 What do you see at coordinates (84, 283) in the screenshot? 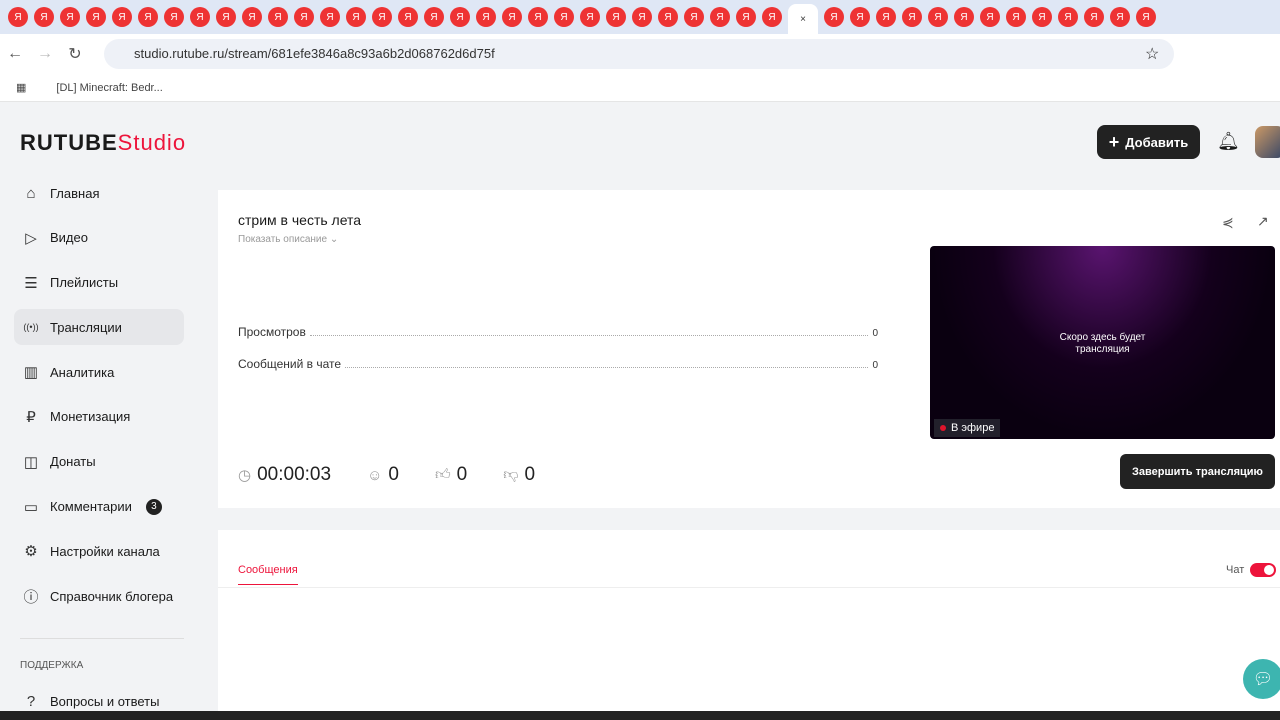
I see `sidebar-item-label: Плейлисты` at bounding box center [84, 283].